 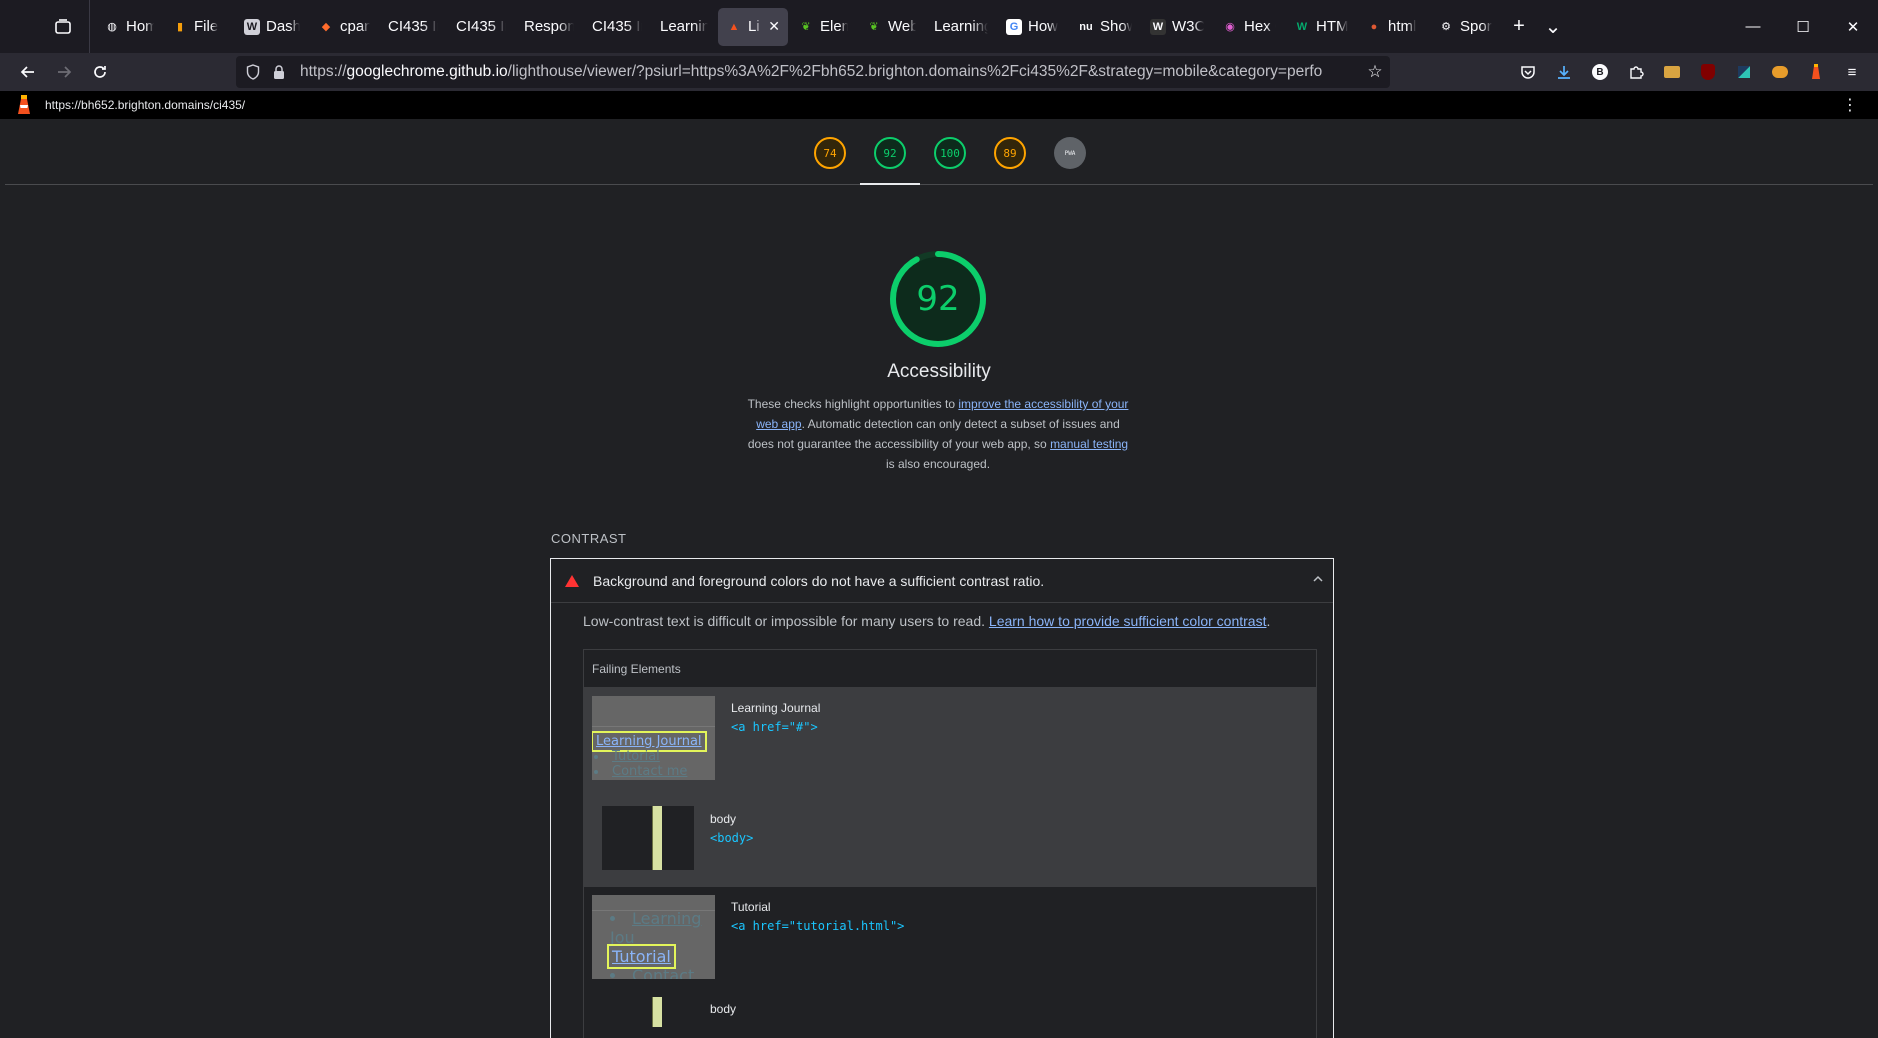 I want to click on tab-12: Learning, so click(x=961, y=27).